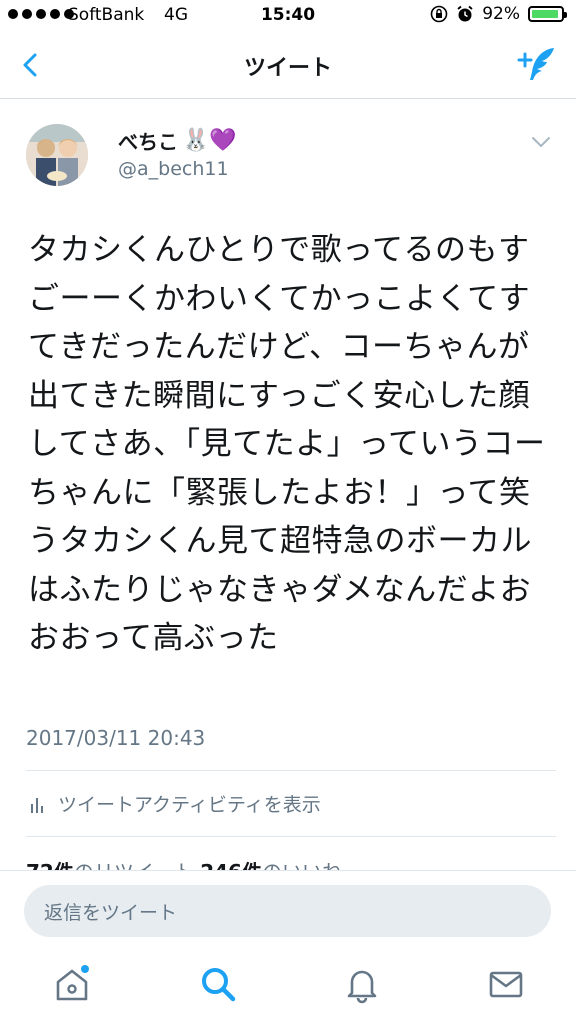  Describe the element at coordinates (288, 988) in the screenshot. I see `tab-bar` at that location.